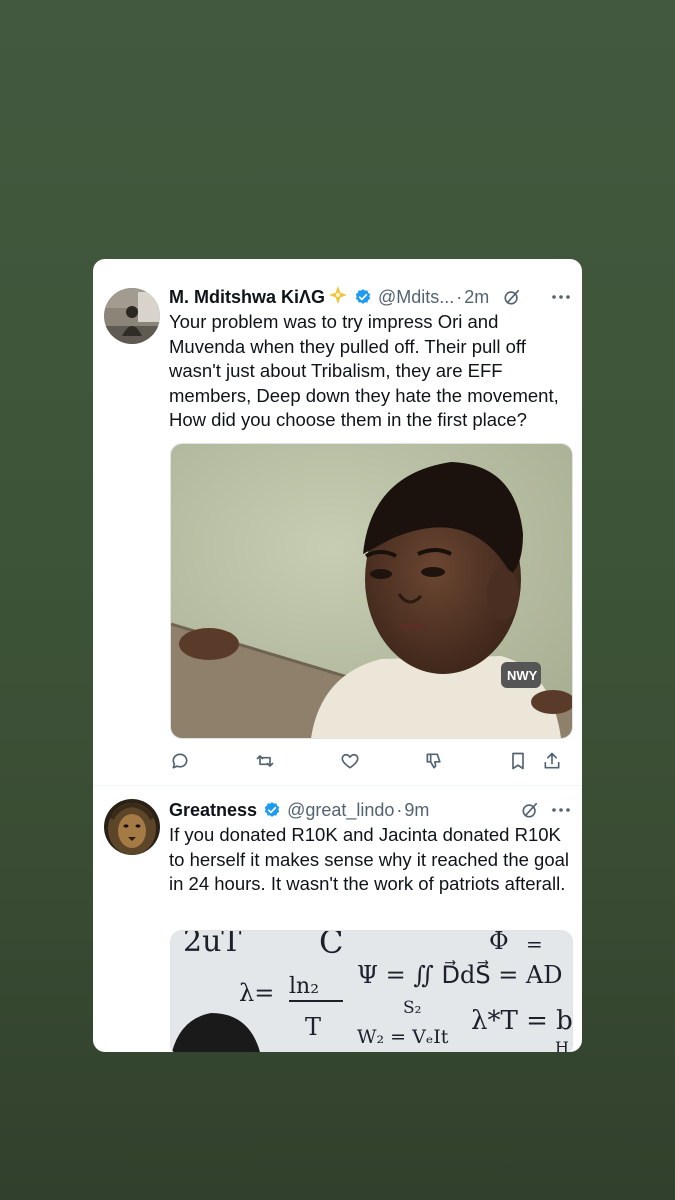 The image size is (675, 1200). Describe the element at coordinates (265, 761) in the screenshot. I see `repost-icon` at that location.